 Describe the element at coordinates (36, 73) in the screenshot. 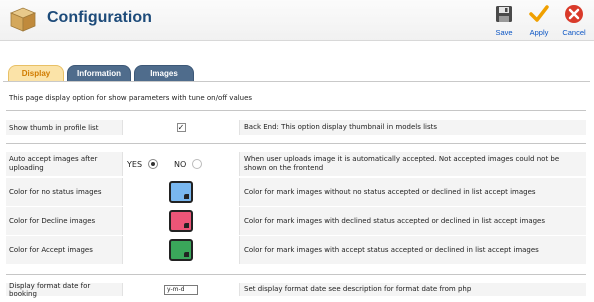

I see `tab-display: Display` at that location.